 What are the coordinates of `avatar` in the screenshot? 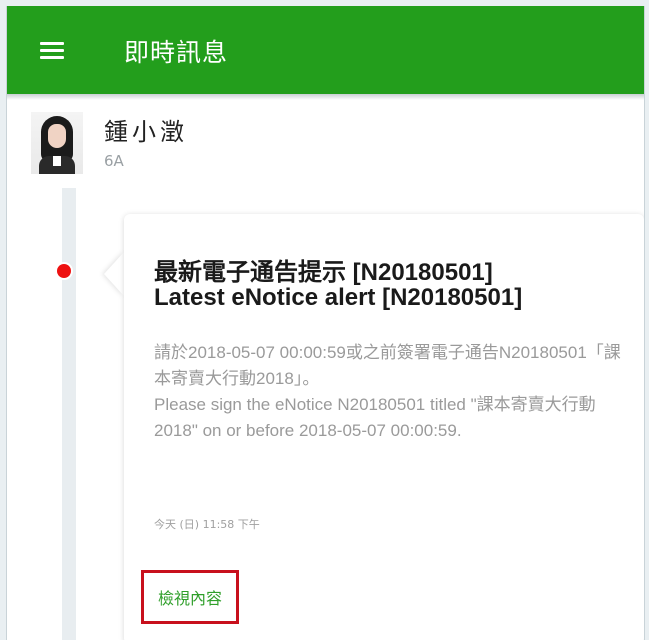 It's located at (57, 143).